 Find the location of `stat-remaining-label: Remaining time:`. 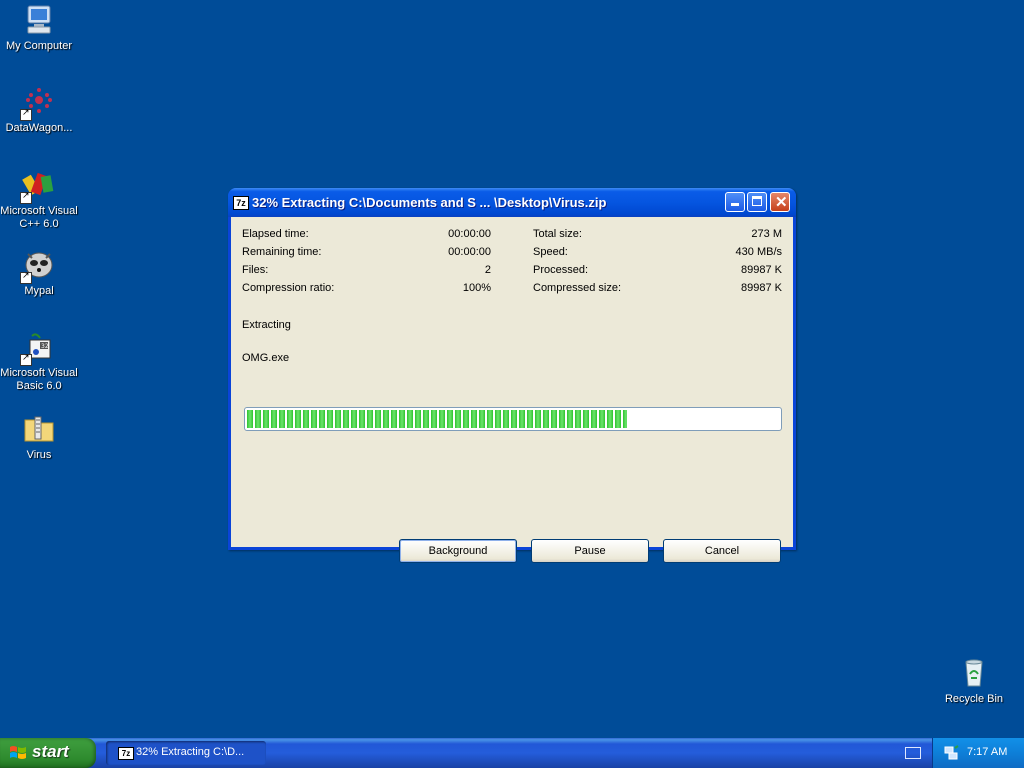

stat-remaining-label: Remaining time: is located at coordinates (282, 252).